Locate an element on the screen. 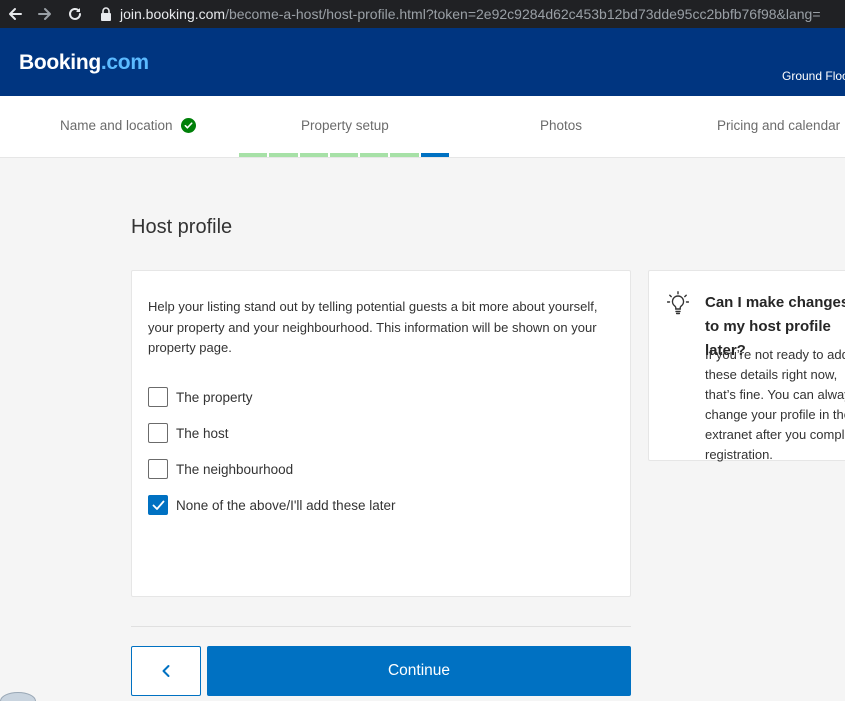  option-the-property: The property is located at coordinates (200, 397).